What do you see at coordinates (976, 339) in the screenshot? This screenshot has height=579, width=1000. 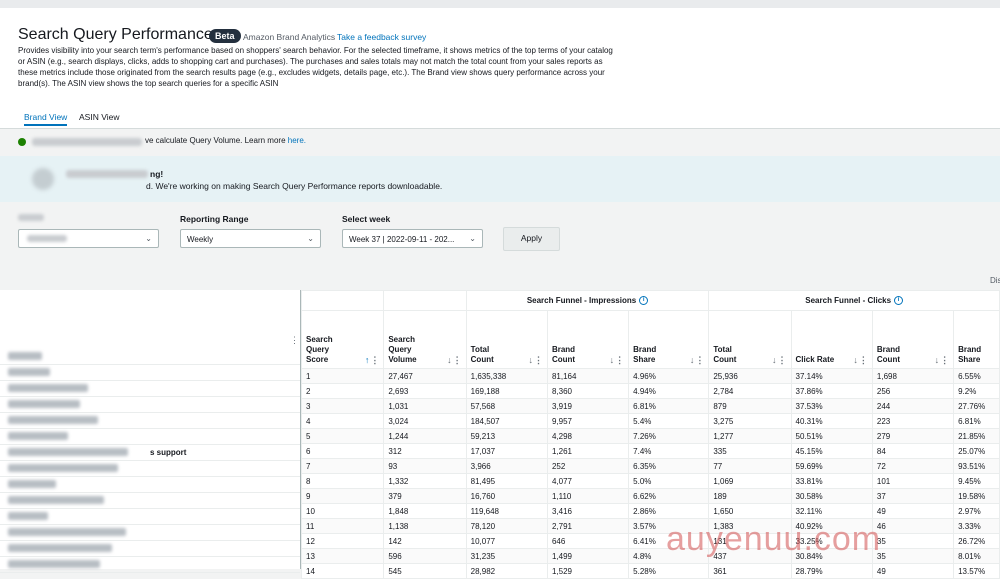 I see `column-header-clicks-brand-share: Brand Share` at bounding box center [976, 339].